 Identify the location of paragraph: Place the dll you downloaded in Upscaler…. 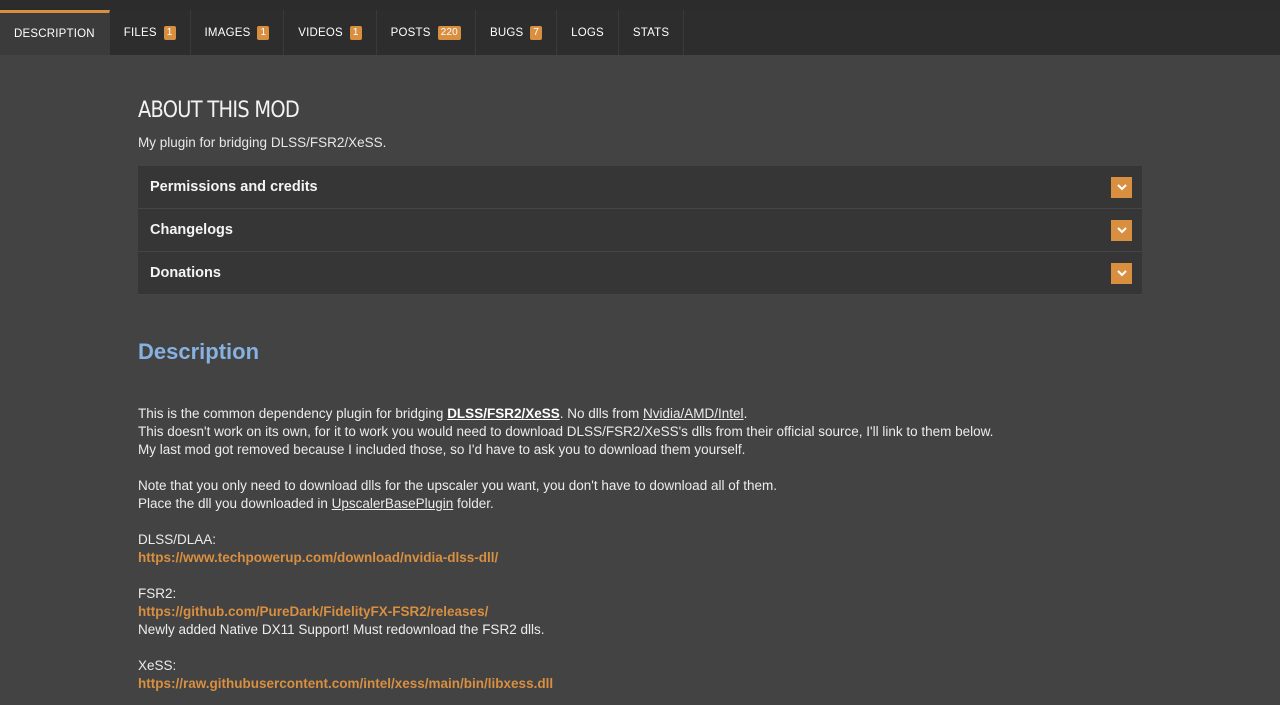
(640, 504).